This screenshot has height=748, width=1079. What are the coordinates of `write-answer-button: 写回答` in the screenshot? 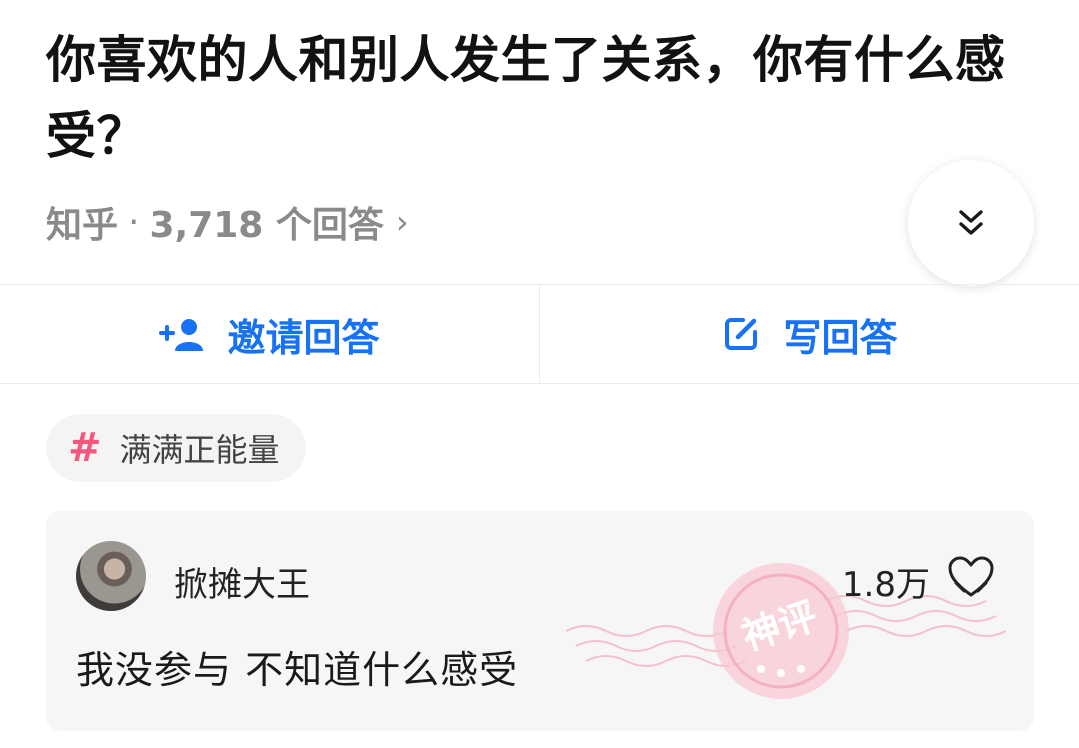 It's located at (809, 334).